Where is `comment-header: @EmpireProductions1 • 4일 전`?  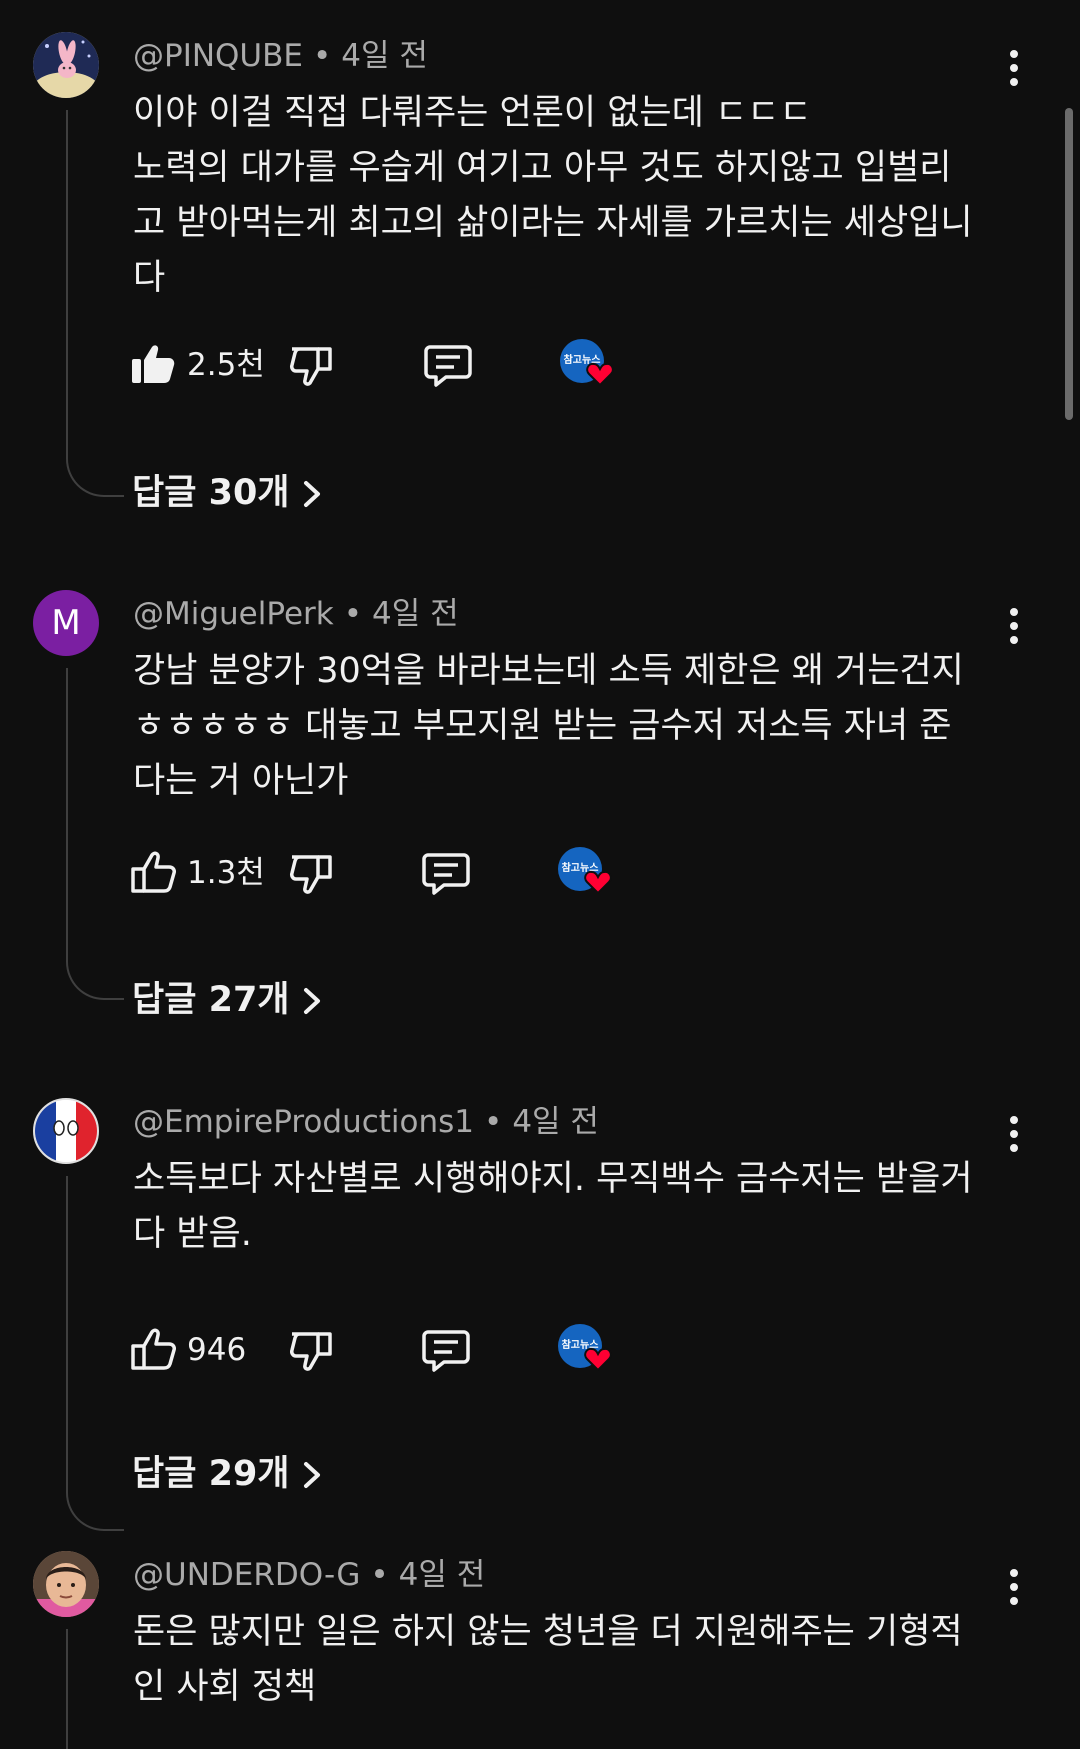 comment-header: @EmpireProductions1 • 4일 전 is located at coordinates (366, 1122).